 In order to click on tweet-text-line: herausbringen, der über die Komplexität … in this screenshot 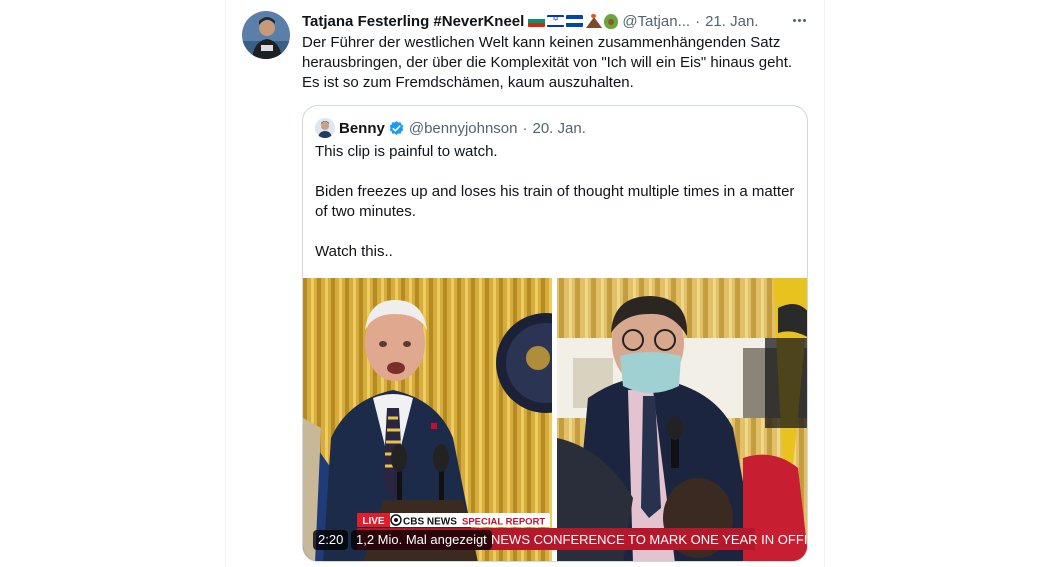, I will do `click(547, 62)`.